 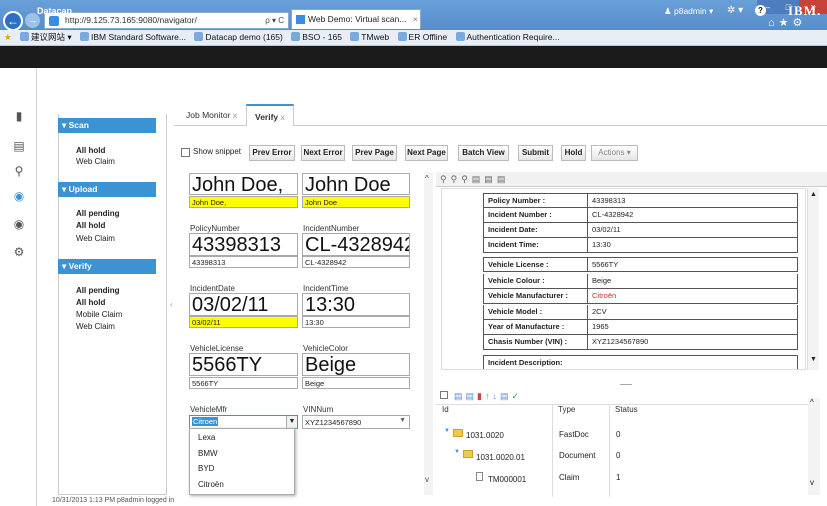 I want to click on batch-view-button: Batch View, so click(x=483, y=153).